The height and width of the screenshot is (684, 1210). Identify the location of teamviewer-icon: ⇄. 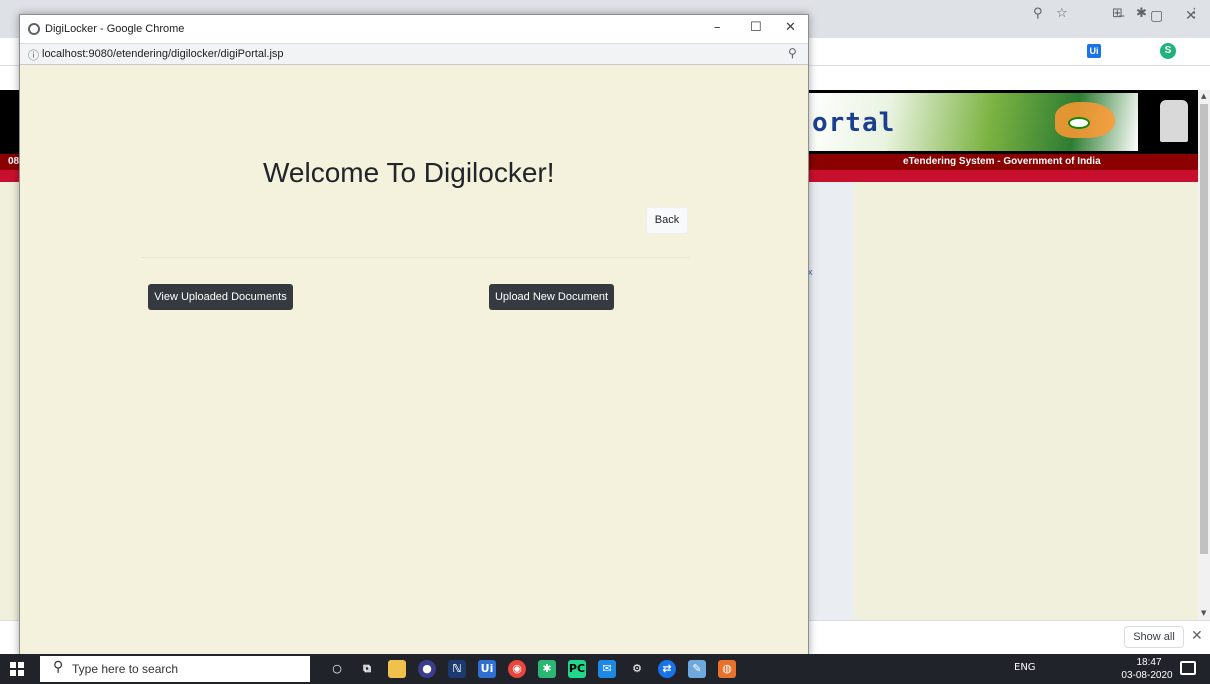
(667, 669).